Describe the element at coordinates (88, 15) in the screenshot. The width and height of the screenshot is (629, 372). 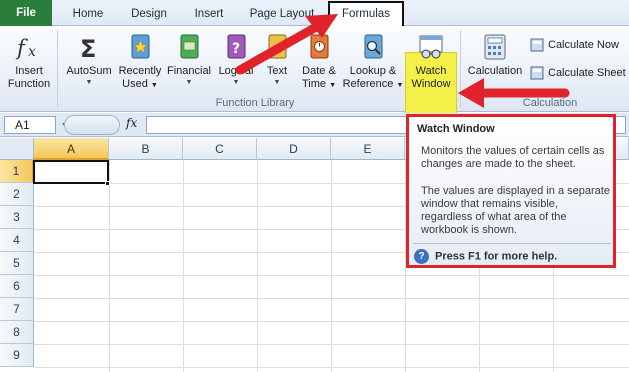
I see `tab-home: Home` at that location.